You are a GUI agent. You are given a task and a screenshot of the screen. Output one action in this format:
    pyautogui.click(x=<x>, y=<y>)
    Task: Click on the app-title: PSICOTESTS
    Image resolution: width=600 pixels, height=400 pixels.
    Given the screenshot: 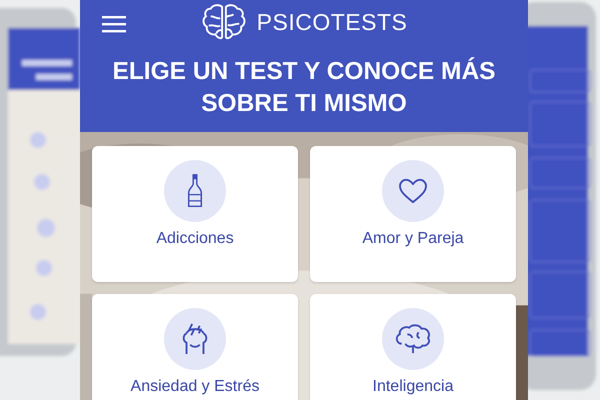 What is the action you would take?
    pyautogui.click(x=332, y=22)
    